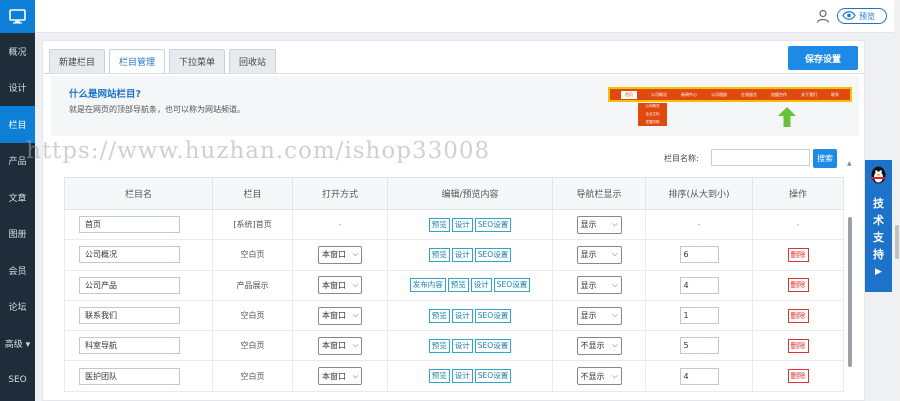  What do you see at coordinates (427, 285) in the screenshot?
I see `publish-content-button: 发布内容` at bounding box center [427, 285].